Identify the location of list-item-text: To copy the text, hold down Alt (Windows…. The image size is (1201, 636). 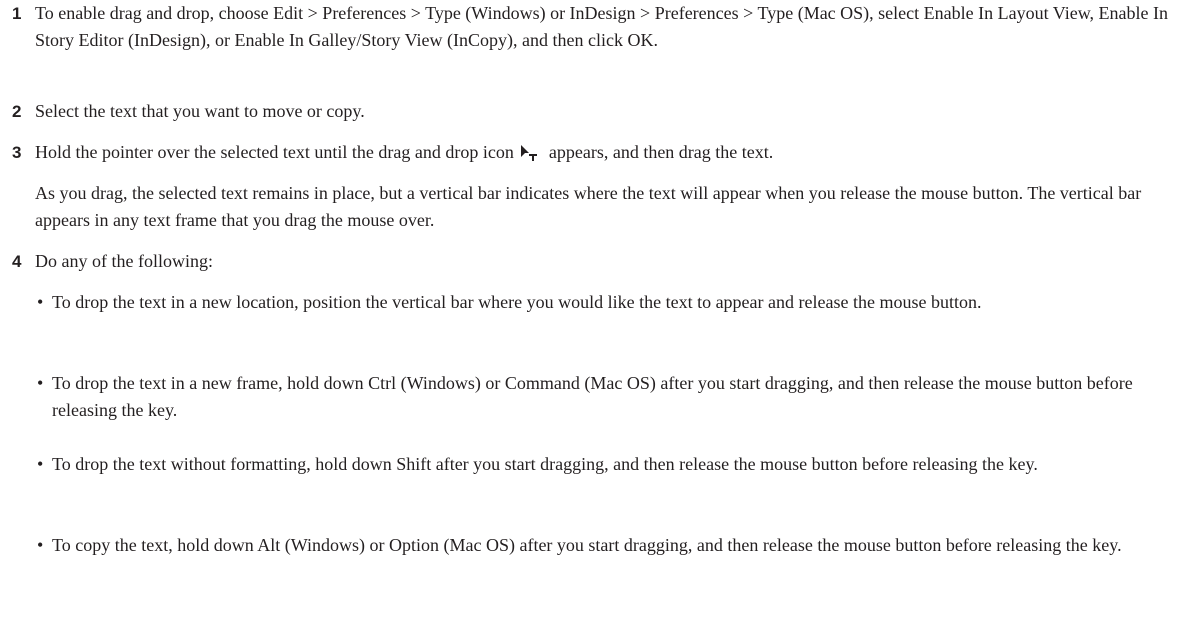
(587, 545).